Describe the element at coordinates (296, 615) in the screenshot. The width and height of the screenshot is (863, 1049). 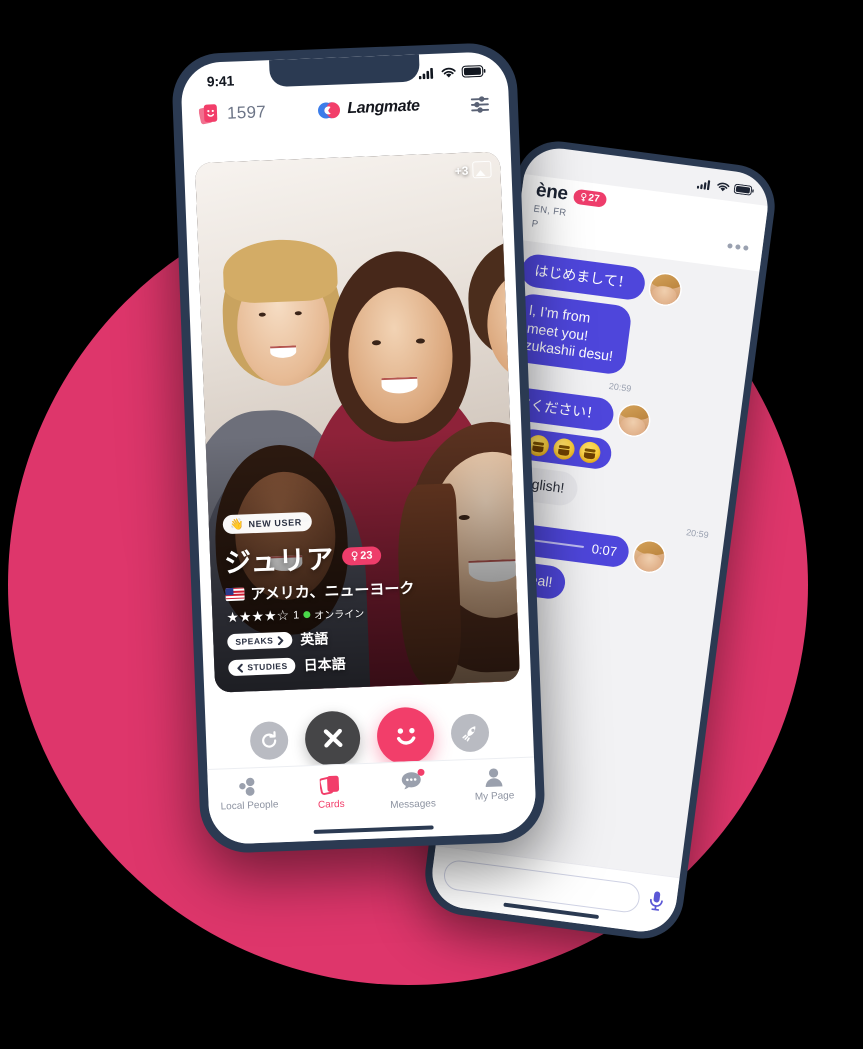
I see `rating-count: 1` at that location.